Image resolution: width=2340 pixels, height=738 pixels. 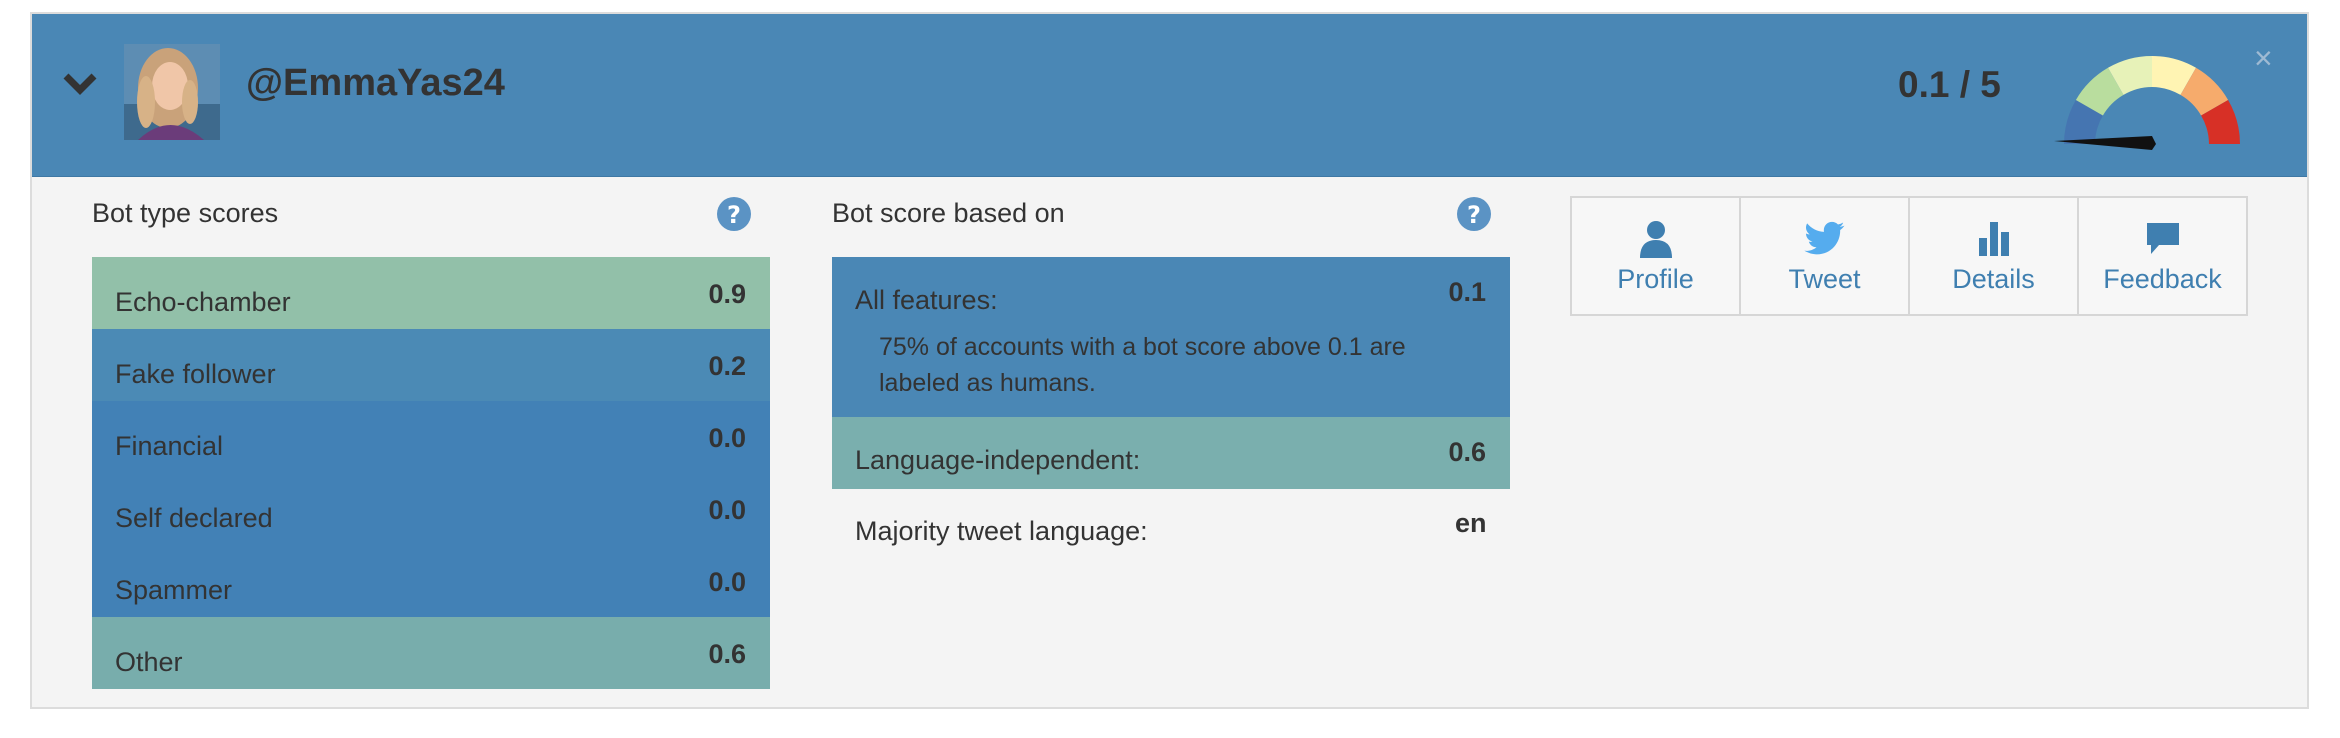 What do you see at coordinates (2263, 58) in the screenshot?
I see `close-icon: ×` at bounding box center [2263, 58].